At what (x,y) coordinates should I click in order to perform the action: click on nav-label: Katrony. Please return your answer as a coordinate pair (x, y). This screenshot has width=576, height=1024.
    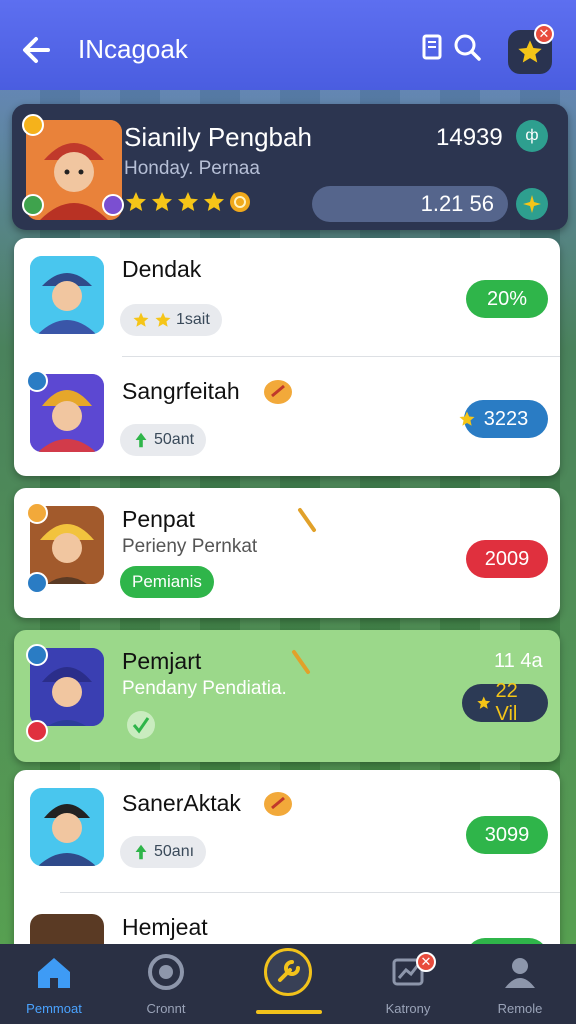
    Looking at the image, I should click on (408, 1008).